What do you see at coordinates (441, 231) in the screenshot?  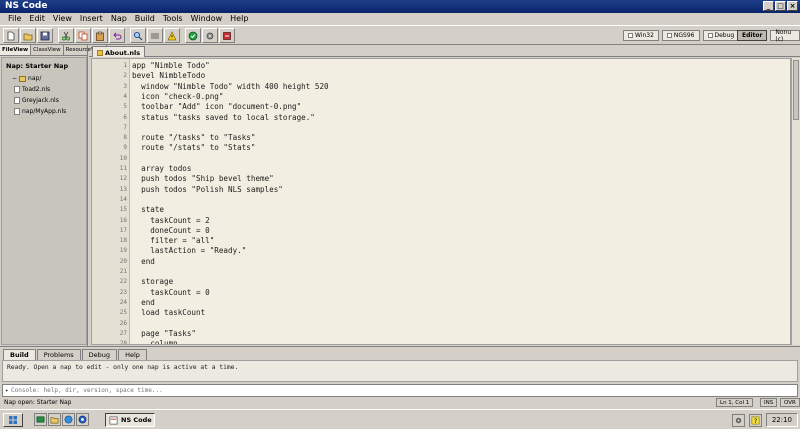 I see `code-line: 17 doneCount = 0` at bounding box center [441, 231].